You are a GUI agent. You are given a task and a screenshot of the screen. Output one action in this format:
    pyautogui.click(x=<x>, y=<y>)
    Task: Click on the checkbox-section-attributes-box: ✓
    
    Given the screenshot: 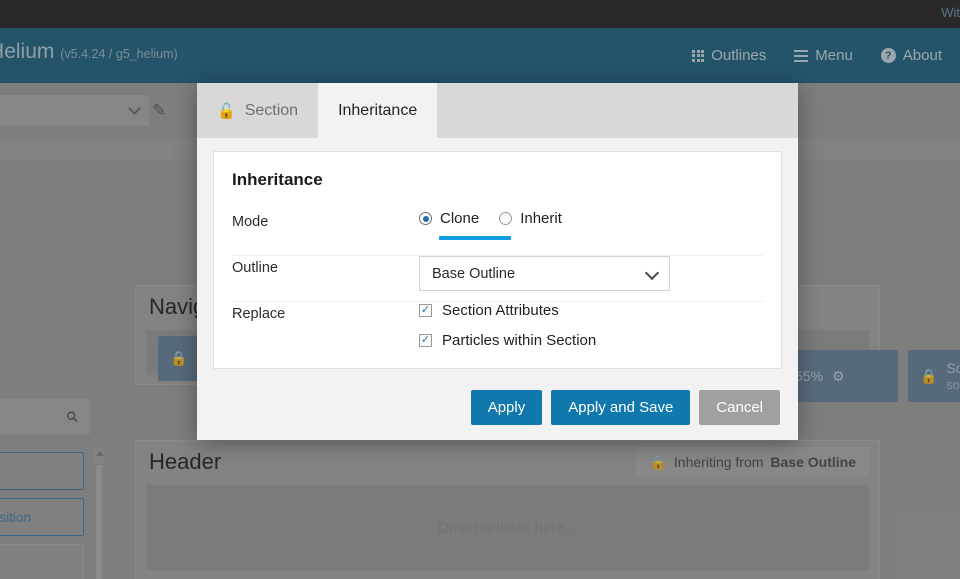 What is the action you would take?
    pyautogui.click(x=425, y=310)
    